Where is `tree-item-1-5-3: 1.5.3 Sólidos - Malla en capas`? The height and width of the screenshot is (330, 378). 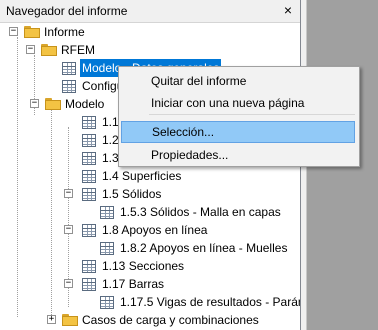
tree-item-1-5-3: 1.5.3 Sólidos - Malla en capas is located at coordinates (150, 212).